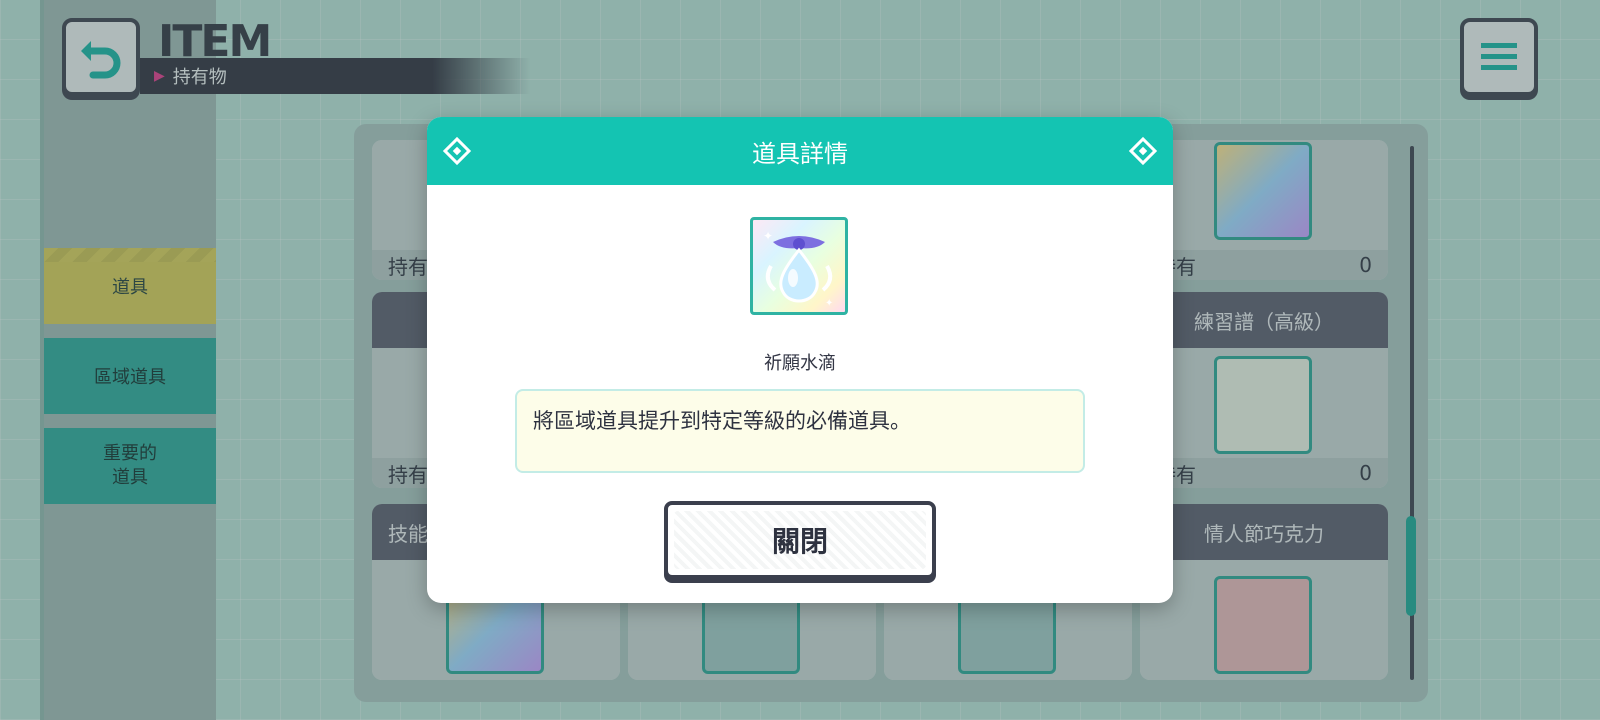 The width and height of the screenshot is (1600, 720). What do you see at coordinates (798, 269) in the screenshot?
I see `water-drop-icon: ✦ ✦` at bounding box center [798, 269].